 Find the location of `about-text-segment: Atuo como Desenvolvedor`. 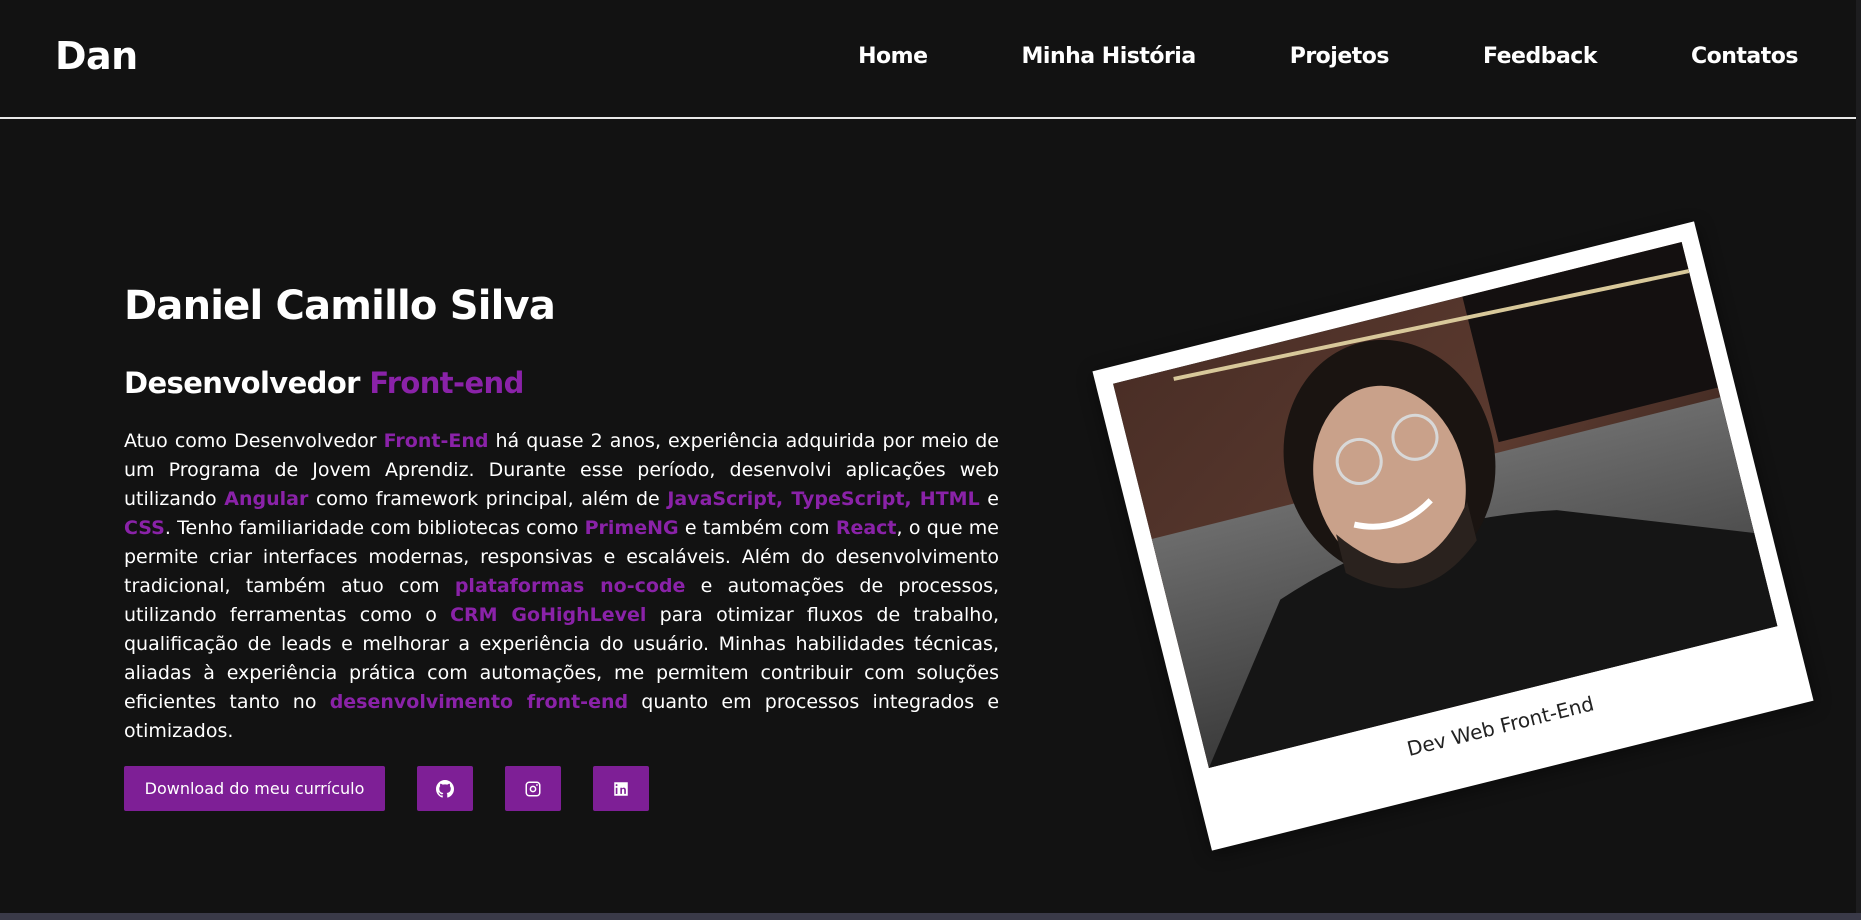

about-text-segment: Atuo como Desenvolvedor is located at coordinates (254, 441).